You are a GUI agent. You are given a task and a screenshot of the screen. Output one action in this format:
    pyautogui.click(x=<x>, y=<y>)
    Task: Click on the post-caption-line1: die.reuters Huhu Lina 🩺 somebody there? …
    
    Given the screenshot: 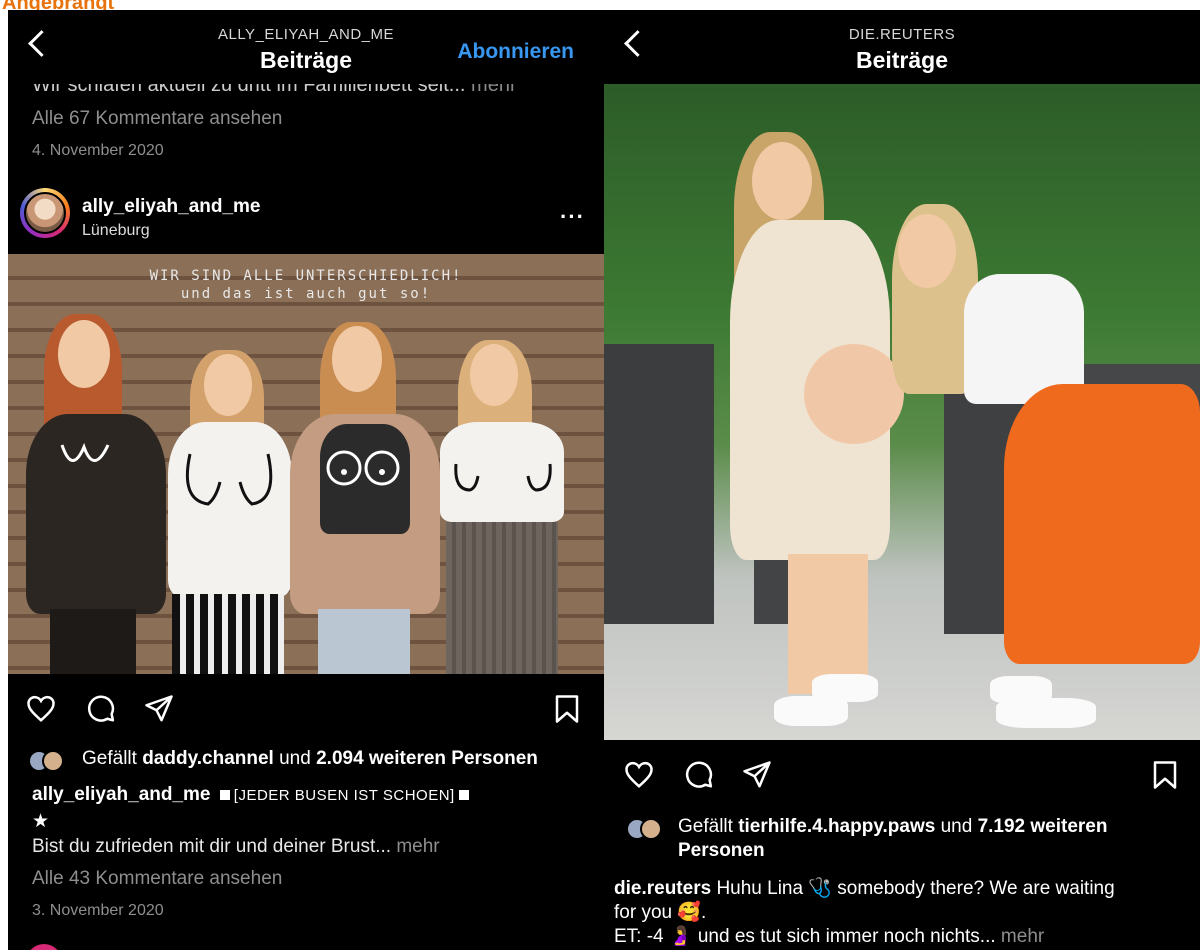 What is the action you would take?
    pyautogui.click(x=864, y=888)
    